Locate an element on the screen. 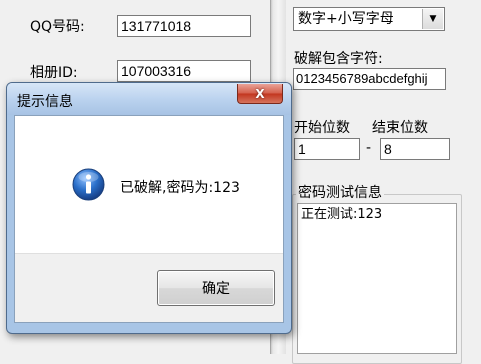 This screenshot has width=481, height=364. ok-button-label: 确定 is located at coordinates (216, 289).